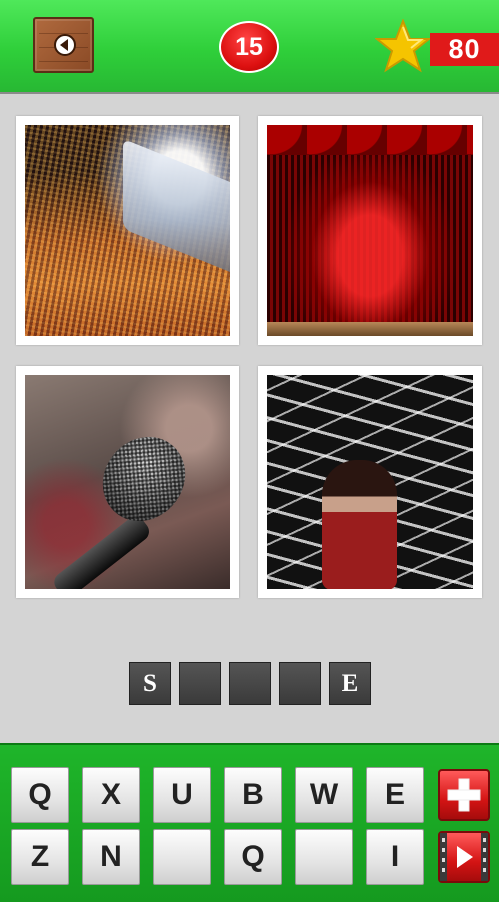 The width and height of the screenshot is (499, 902). I want to click on letter-key: X, so click(111, 795).